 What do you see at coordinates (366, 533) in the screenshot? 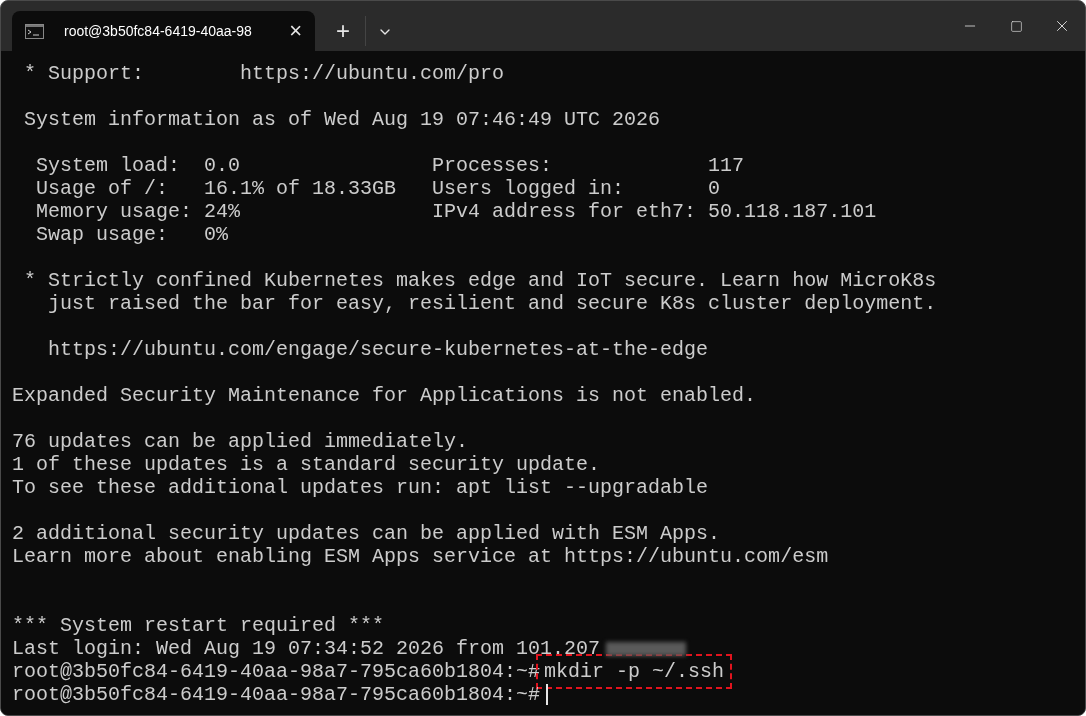
I see `terminal-line: 2 additional security updates can be applied with ESM Apps.` at bounding box center [366, 533].